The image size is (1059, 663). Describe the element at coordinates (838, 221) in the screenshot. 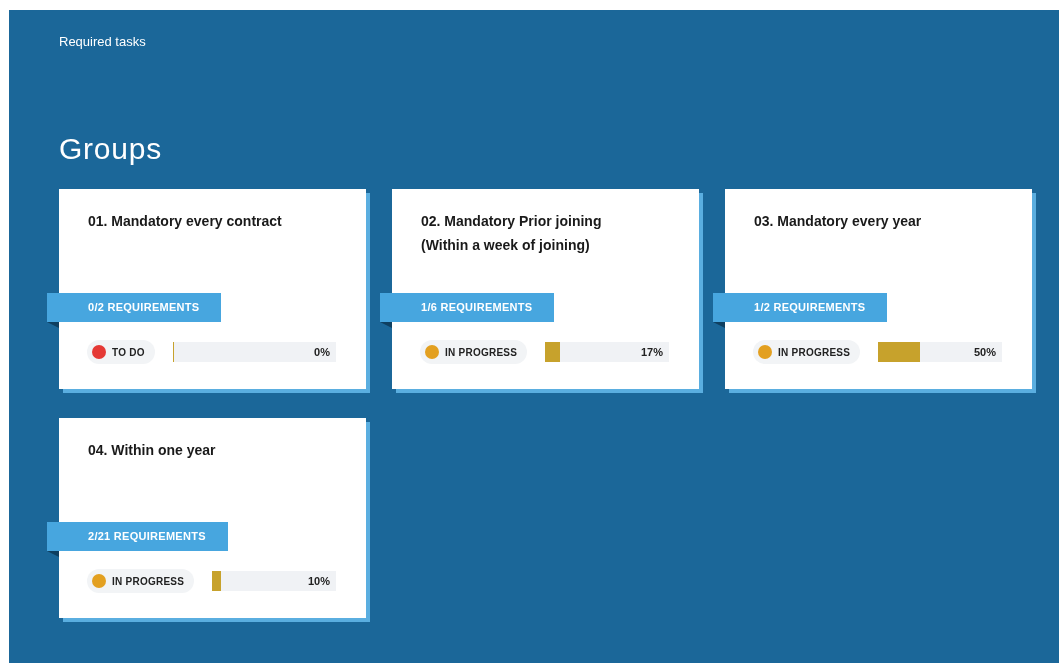

I see `group-title: 03. Mandatory every year` at that location.